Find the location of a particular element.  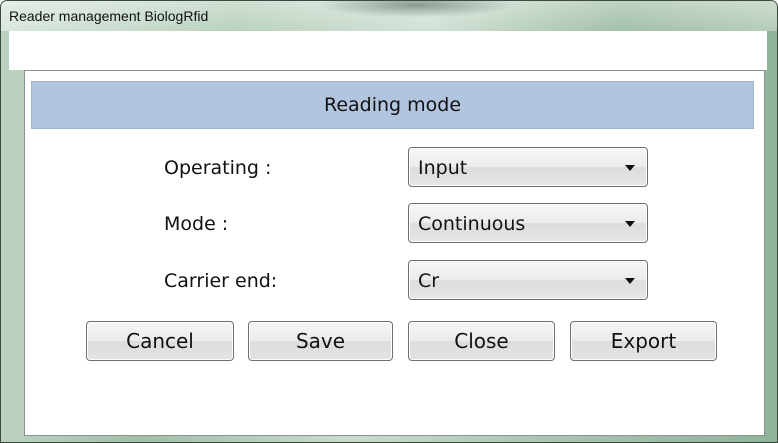

mode-select-value: Continuous is located at coordinates (472, 224).